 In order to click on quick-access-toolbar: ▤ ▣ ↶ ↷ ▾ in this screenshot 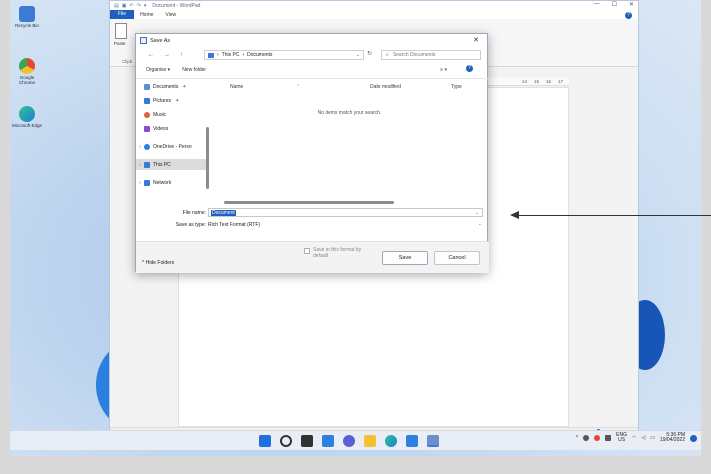, I will do `click(130, 6)`.